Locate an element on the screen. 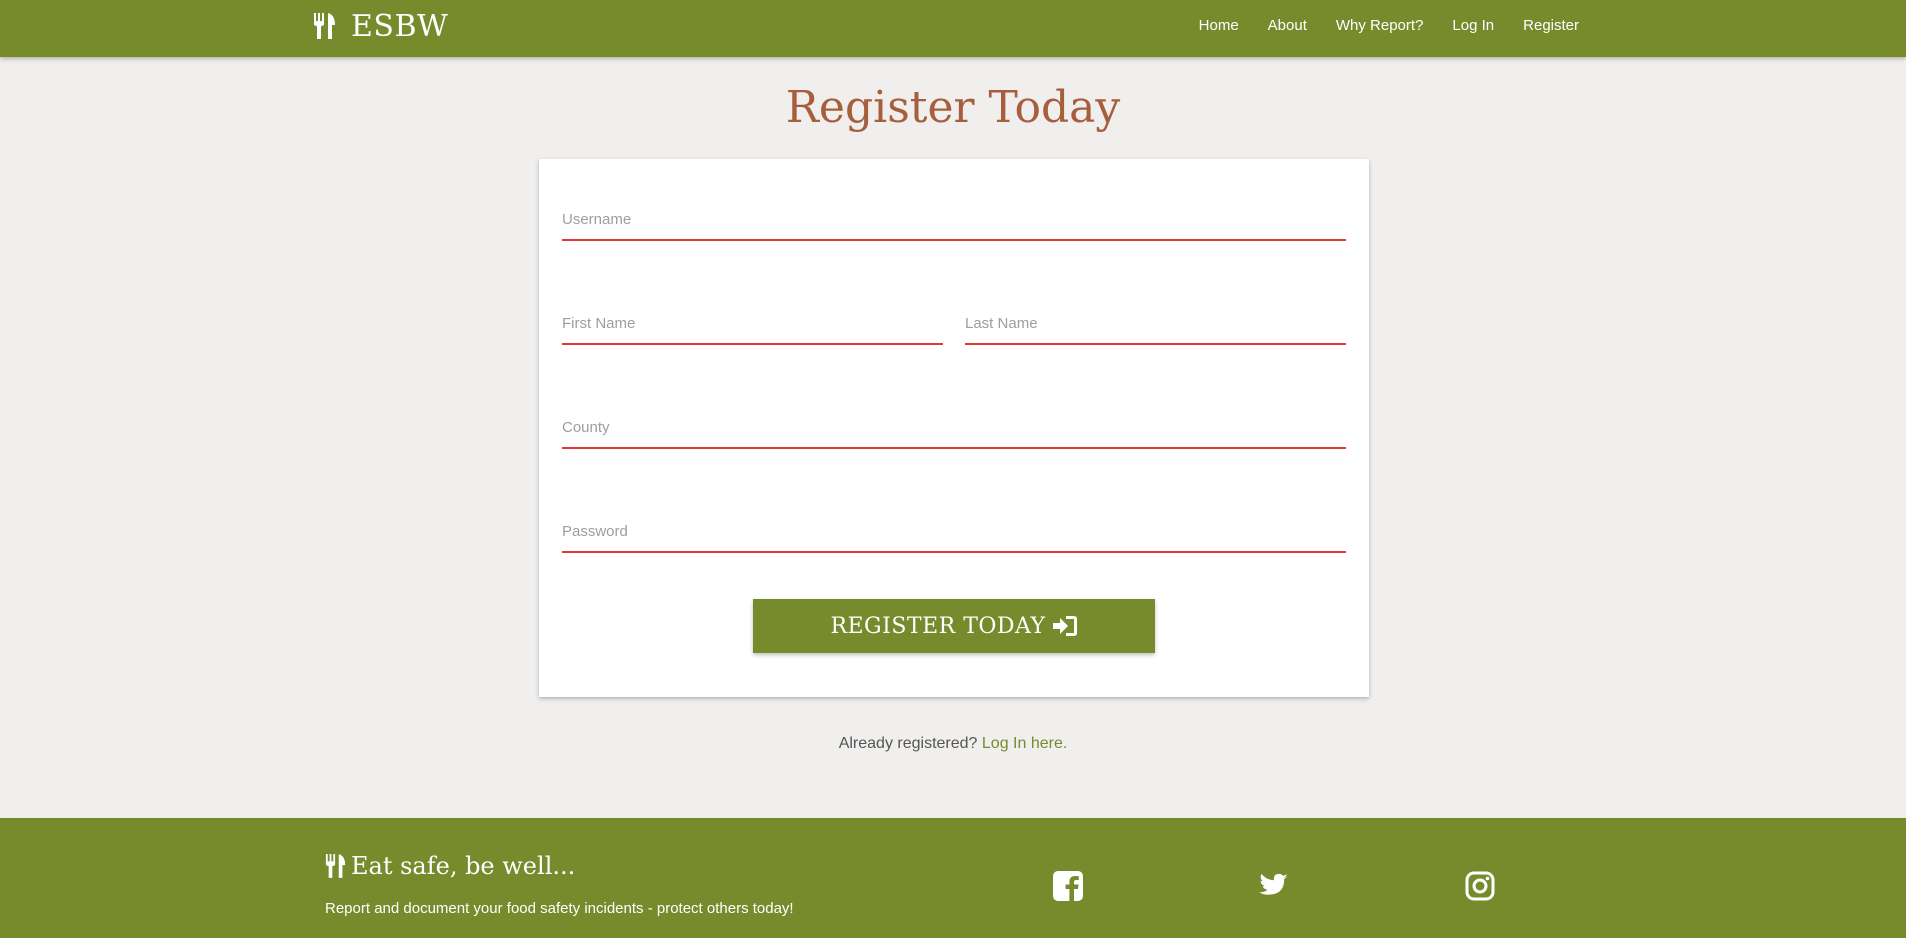 Image resolution: width=1906 pixels, height=938 pixels. username-field-wrapper is located at coordinates (954, 226).